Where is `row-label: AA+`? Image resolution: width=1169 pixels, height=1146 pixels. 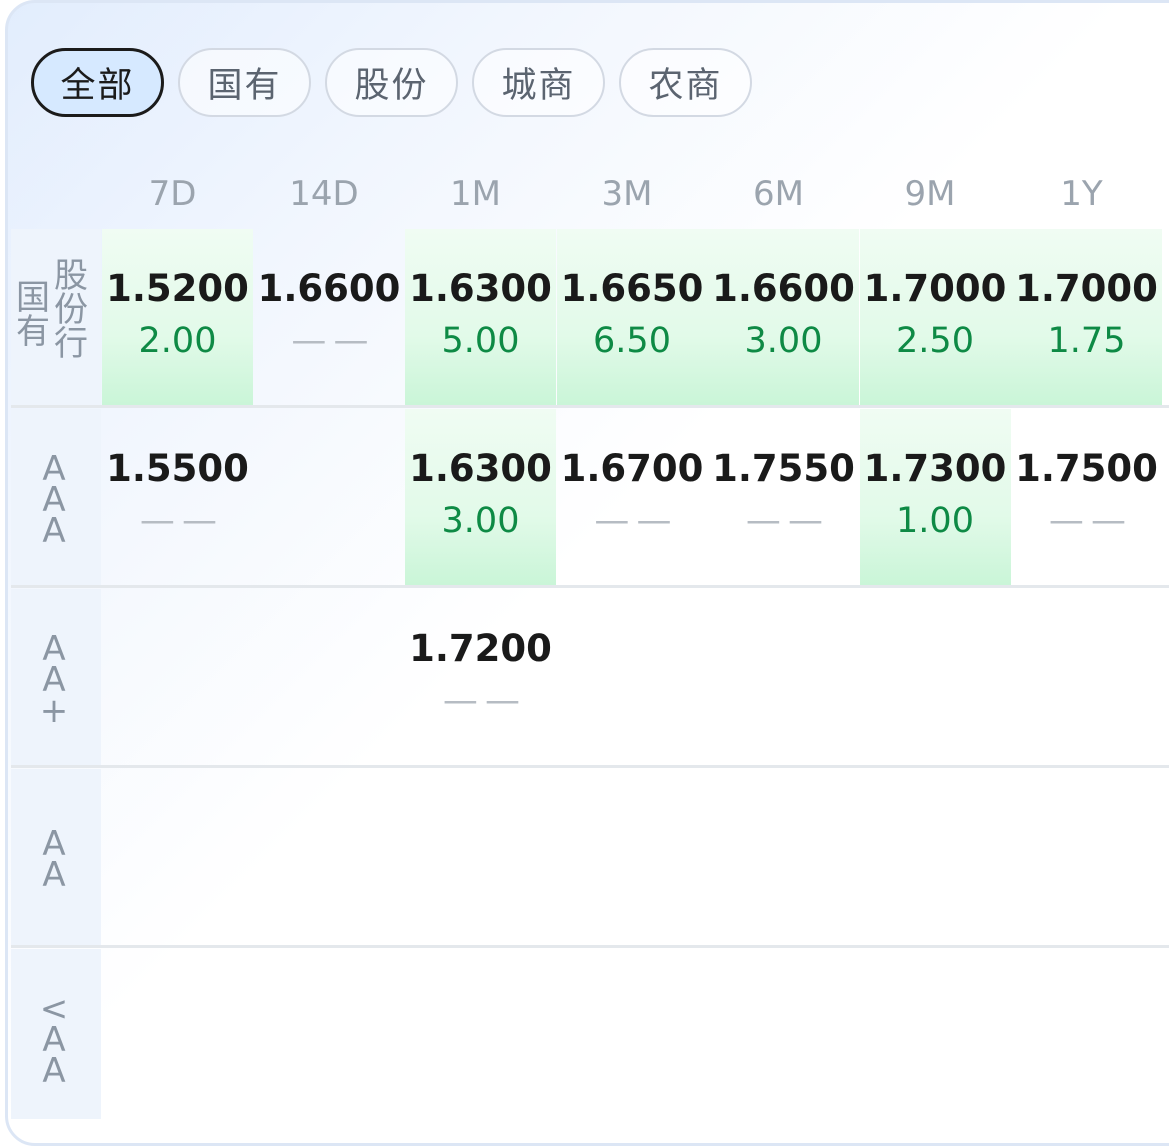
row-label: AA+ is located at coordinates (54, 679).